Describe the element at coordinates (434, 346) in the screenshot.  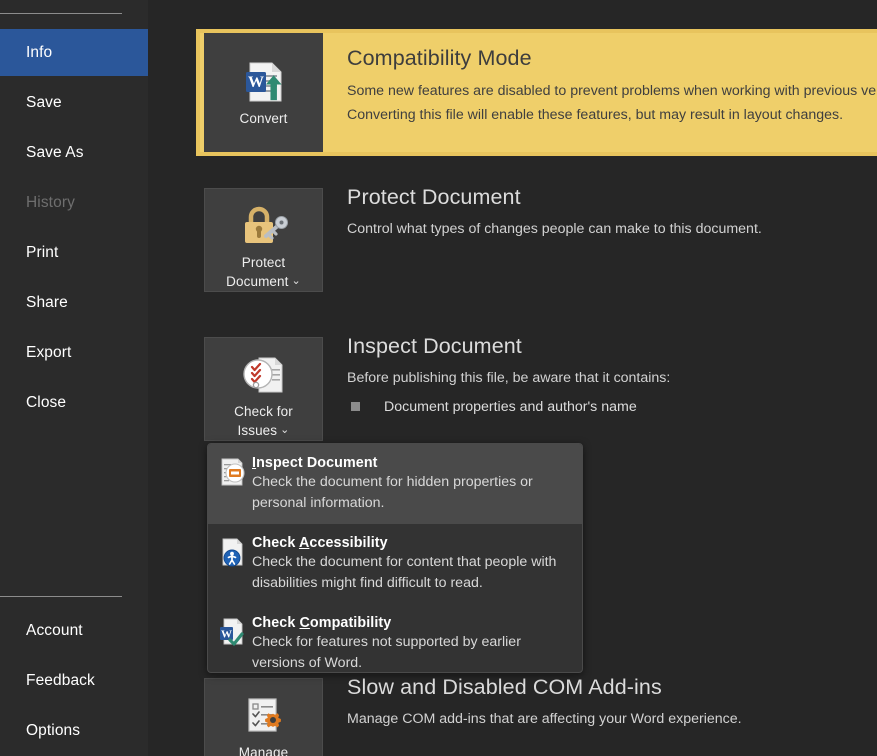
I see `inspect-document-title: Inspect Document` at that location.